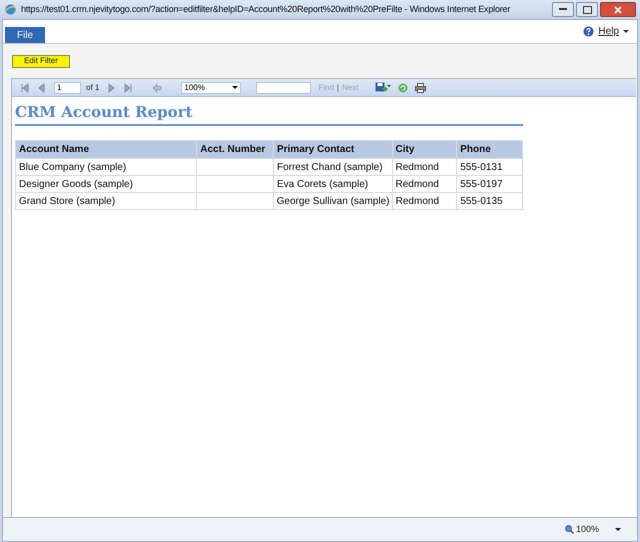 This screenshot has width=640, height=542. What do you see at coordinates (332, 201) in the screenshot?
I see `table-cell: George Sullivan (sample)` at bounding box center [332, 201].